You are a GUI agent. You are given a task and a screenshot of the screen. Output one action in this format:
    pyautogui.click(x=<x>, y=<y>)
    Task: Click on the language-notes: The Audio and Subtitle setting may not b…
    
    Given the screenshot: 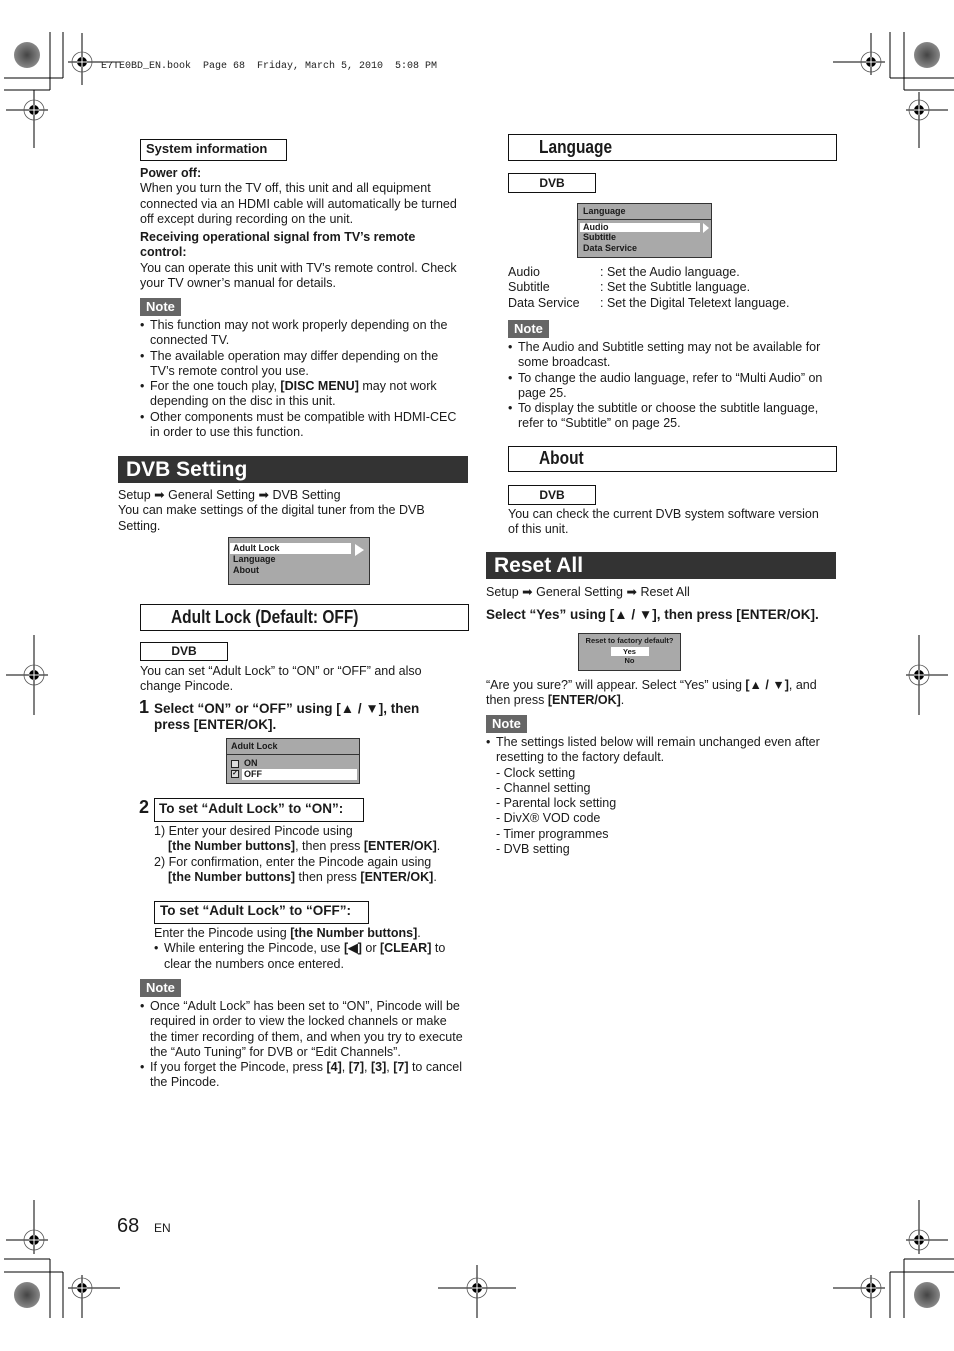 What is the action you would take?
    pyautogui.click(x=675, y=386)
    